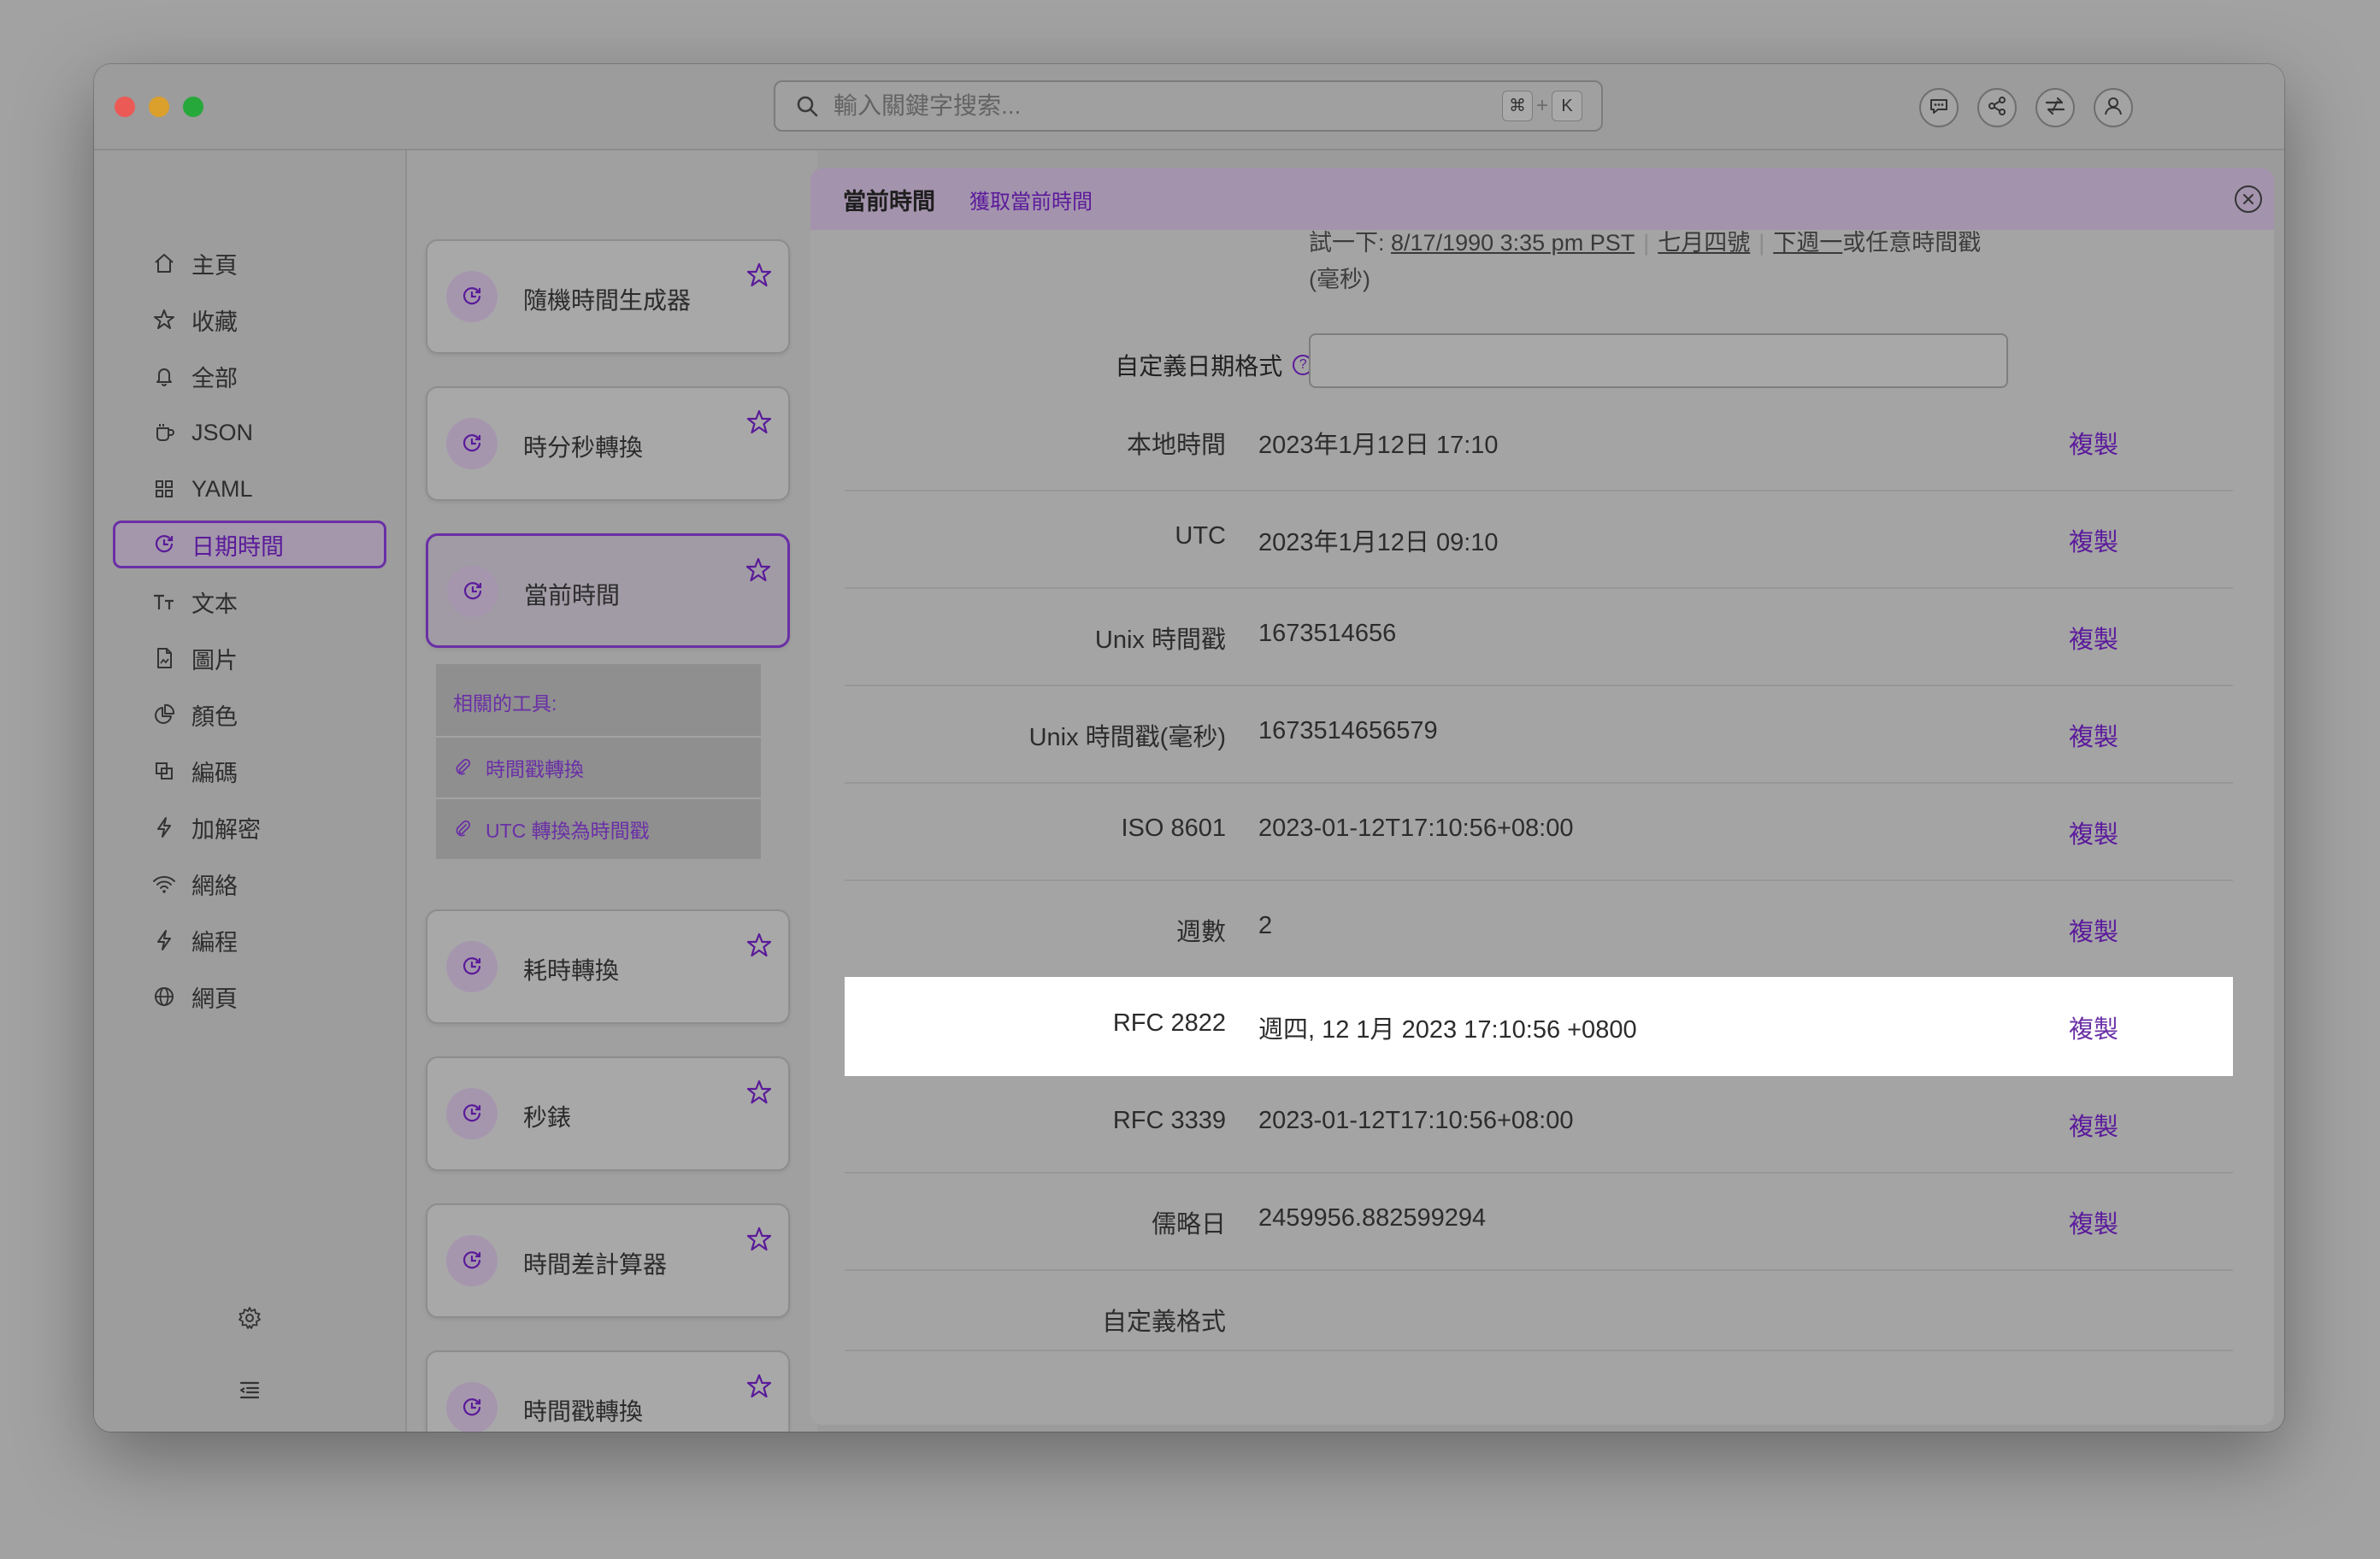  What do you see at coordinates (215, 773) in the screenshot?
I see `sidebar-item-label: 編碼` at bounding box center [215, 773].